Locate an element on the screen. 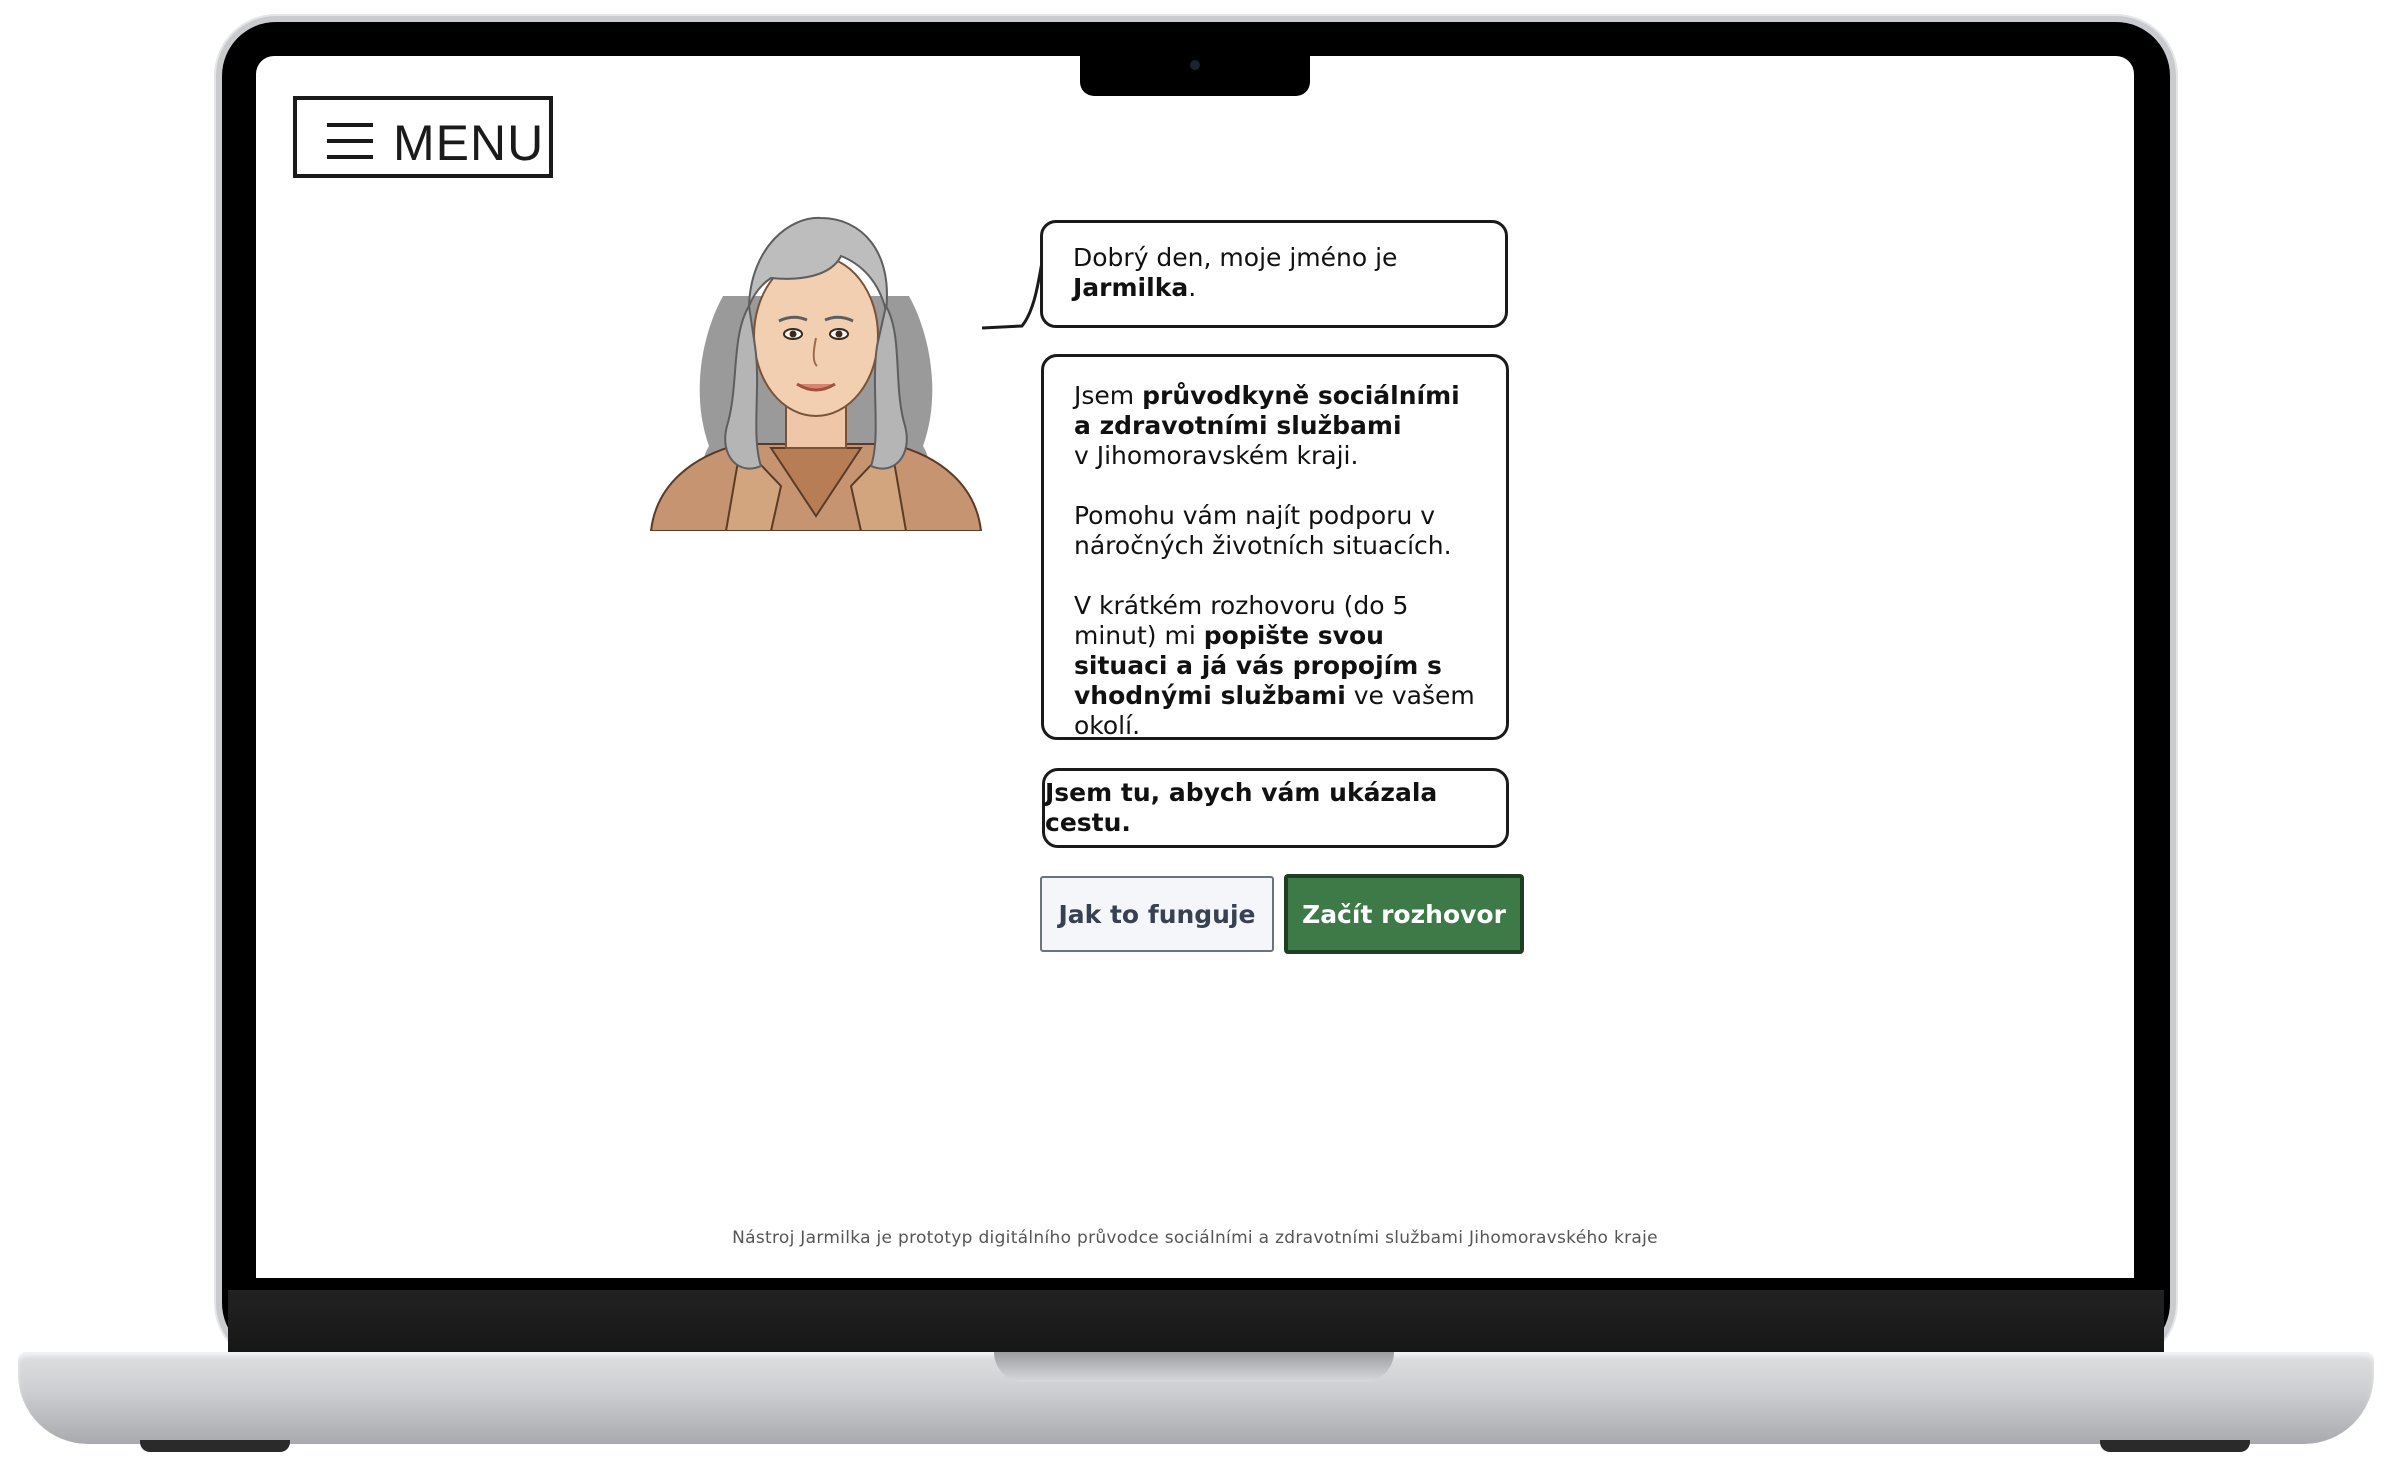 This screenshot has height=1470, width=2392. tagline-bubble: Jsem tu, abych vám ukázala cestu. is located at coordinates (1275, 808).